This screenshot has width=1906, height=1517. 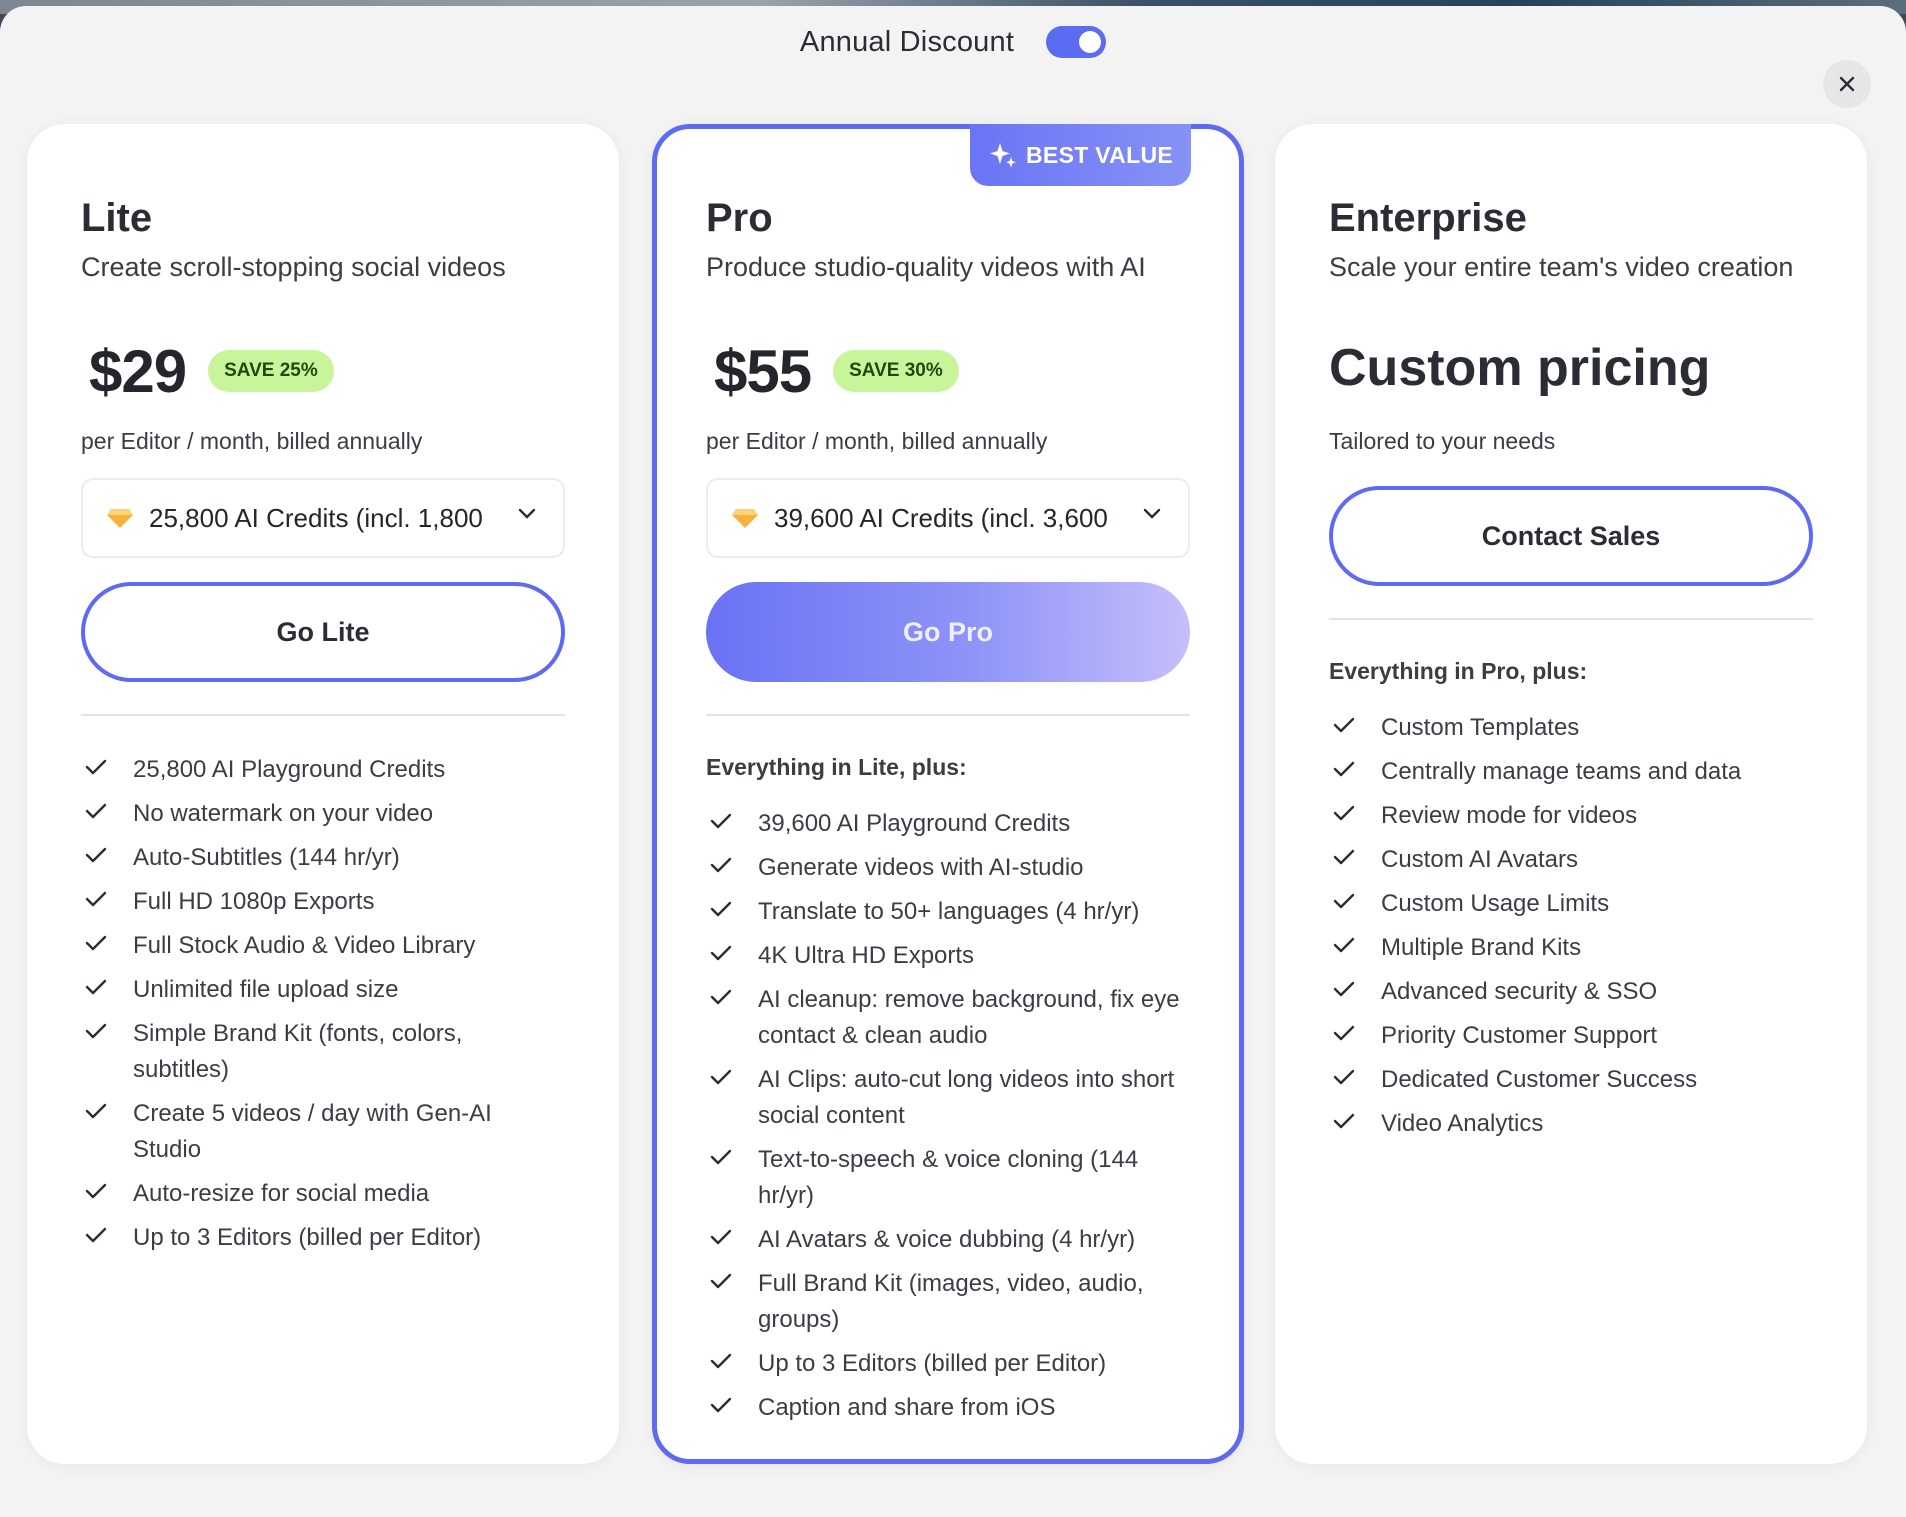 What do you see at coordinates (1428, 218) in the screenshot?
I see `plan-name: Enterprise` at bounding box center [1428, 218].